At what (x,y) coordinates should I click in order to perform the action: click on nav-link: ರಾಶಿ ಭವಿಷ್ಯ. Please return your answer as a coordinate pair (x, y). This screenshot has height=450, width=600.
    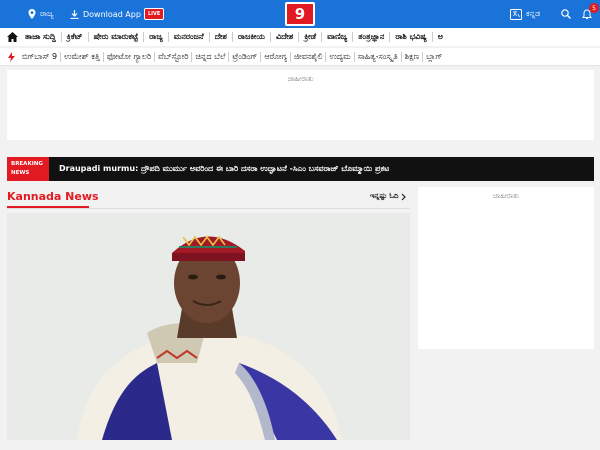
    Looking at the image, I should click on (411, 37).